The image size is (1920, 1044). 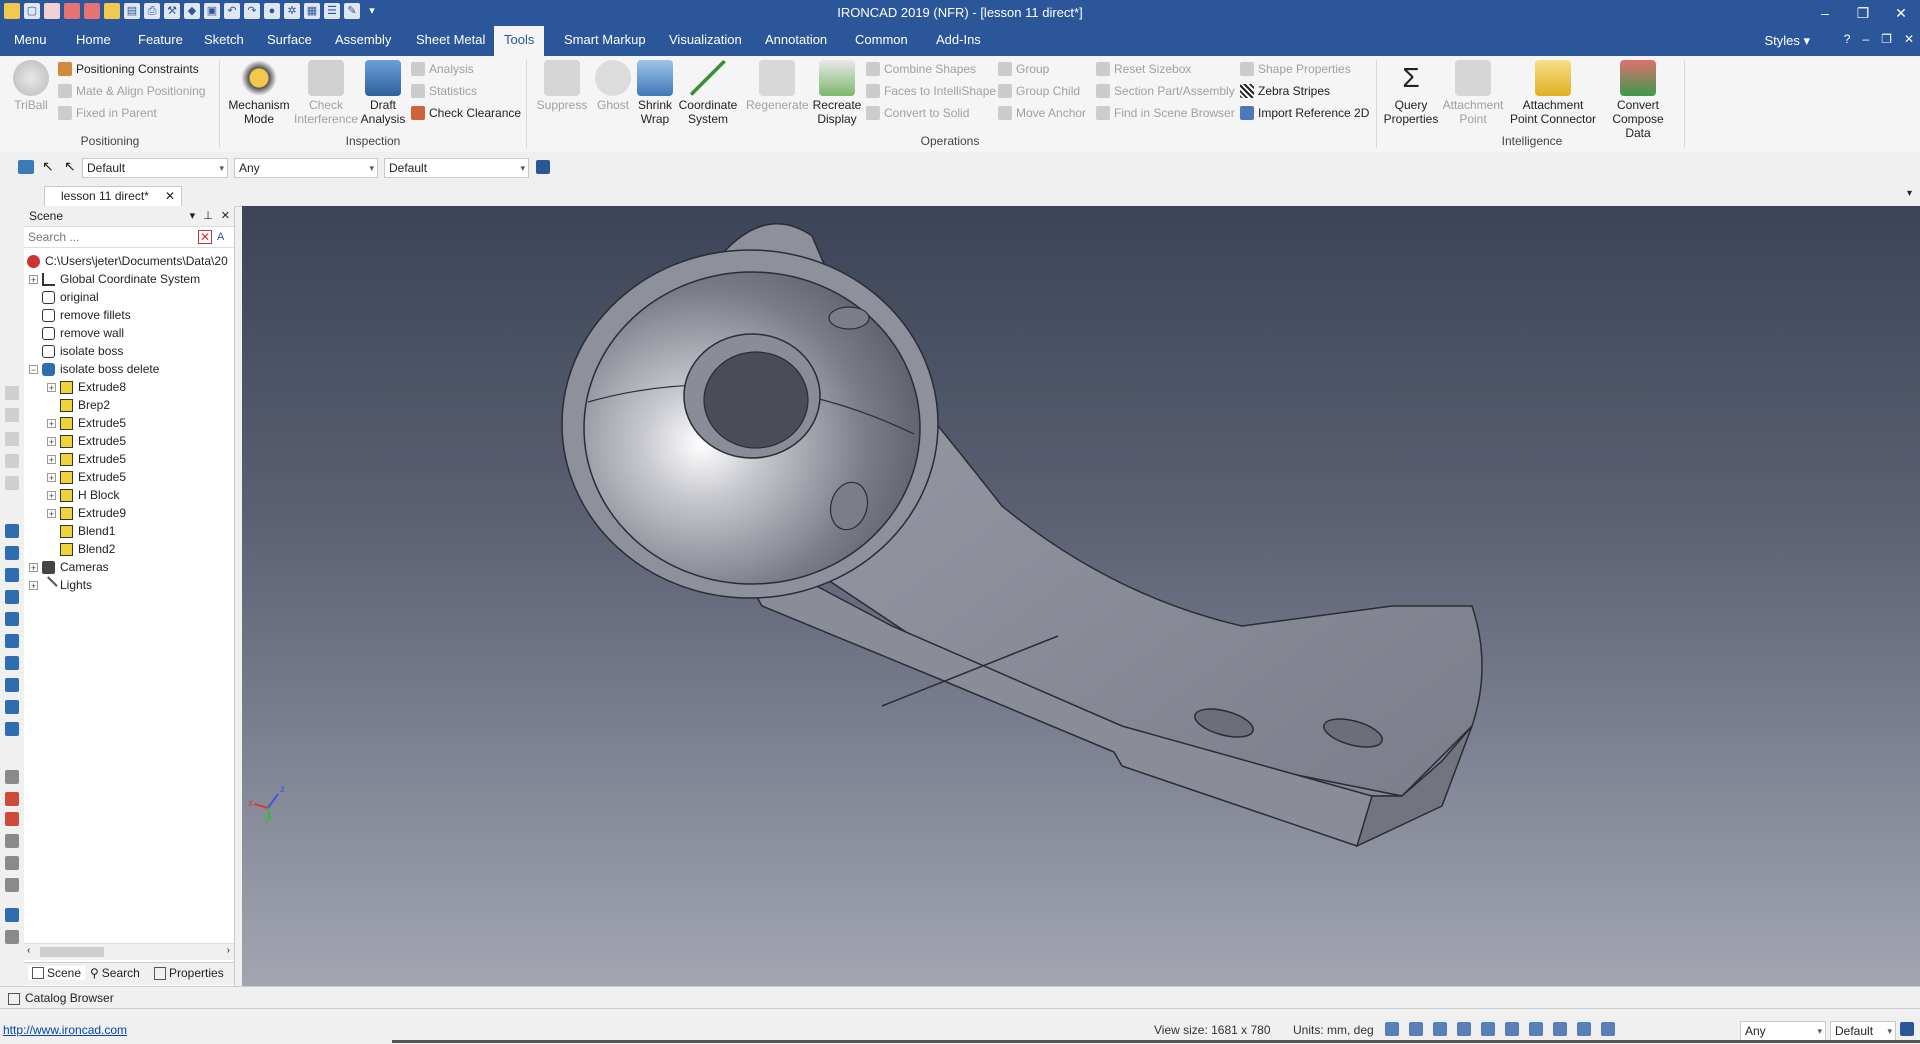 I want to click on tree-item: remove wall, so click(x=83, y=333).